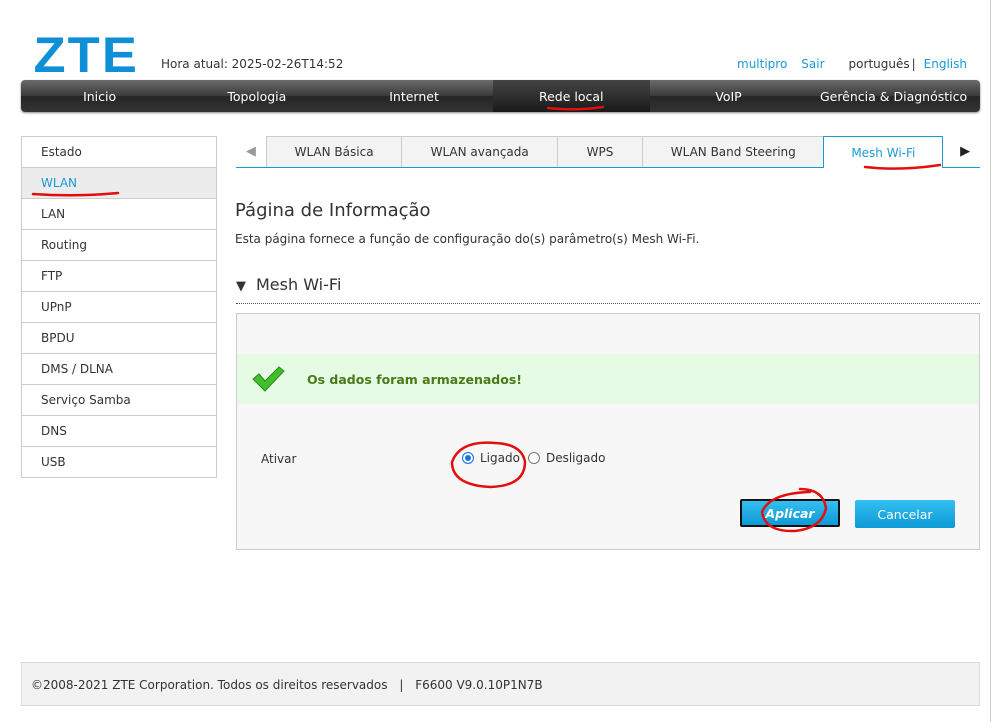 The image size is (1003, 722). I want to click on window-edge, so click(990, 361).